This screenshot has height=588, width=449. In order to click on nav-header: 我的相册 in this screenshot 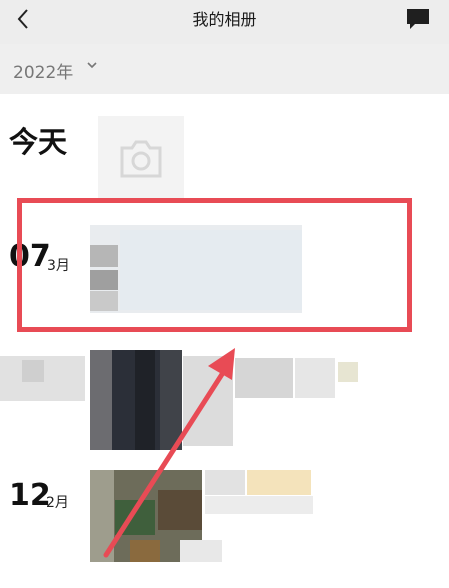, I will do `click(224, 22)`.